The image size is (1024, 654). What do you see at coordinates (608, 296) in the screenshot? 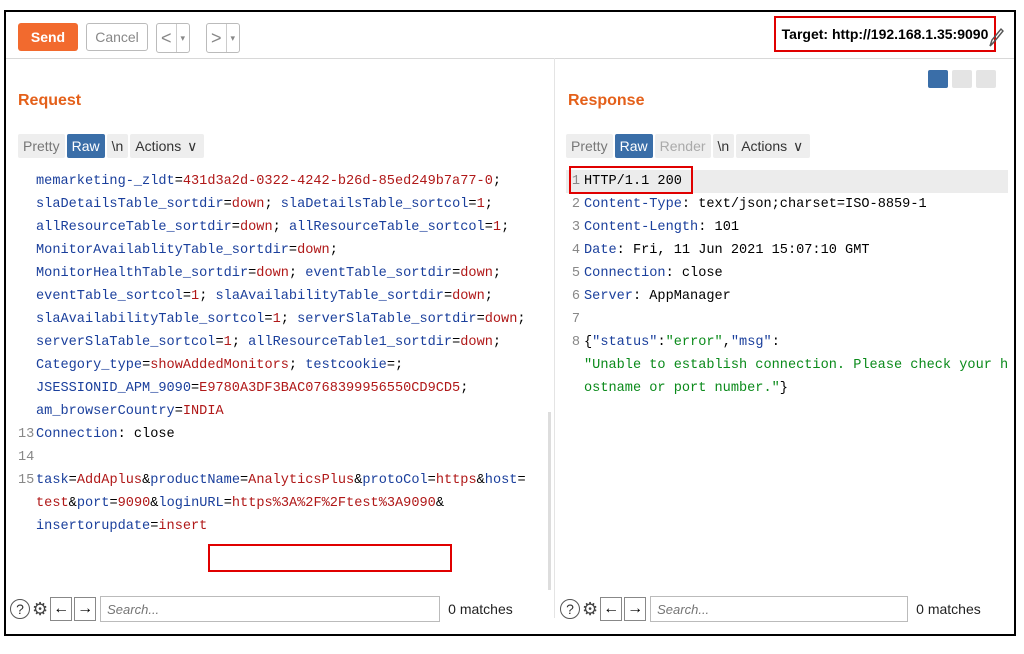
I see `code-token: Server` at bounding box center [608, 296].